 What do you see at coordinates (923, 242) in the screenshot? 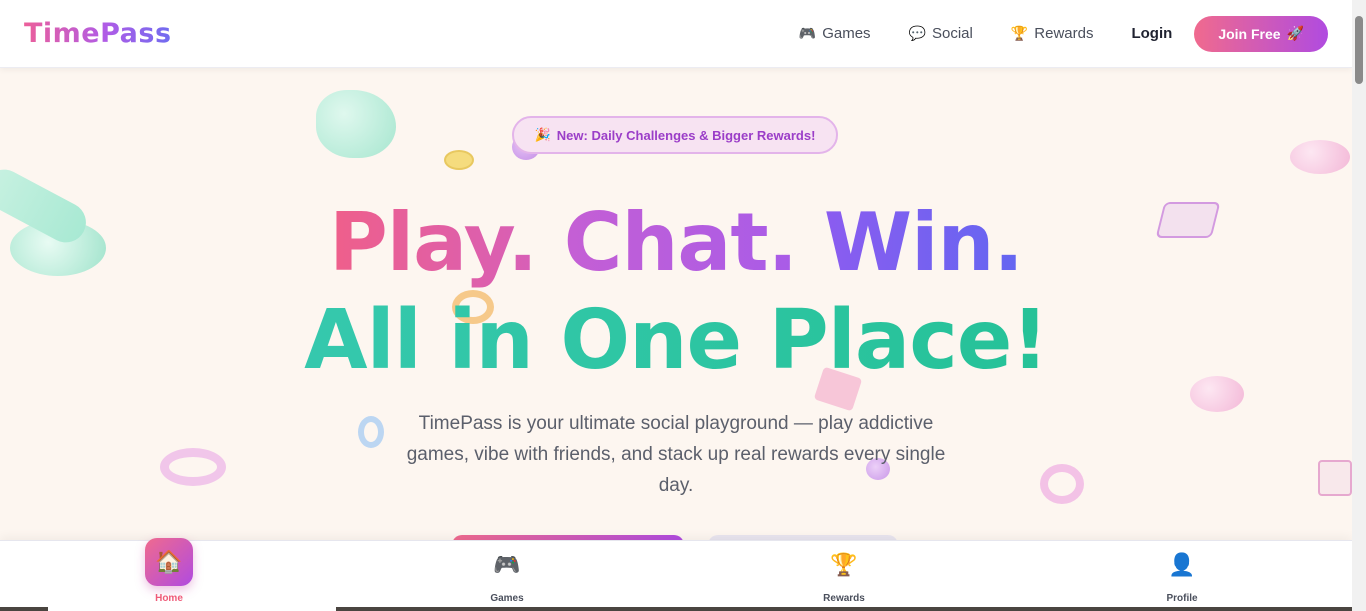
I see `headline-word-win: Win.` at bounding box center [923, 242].